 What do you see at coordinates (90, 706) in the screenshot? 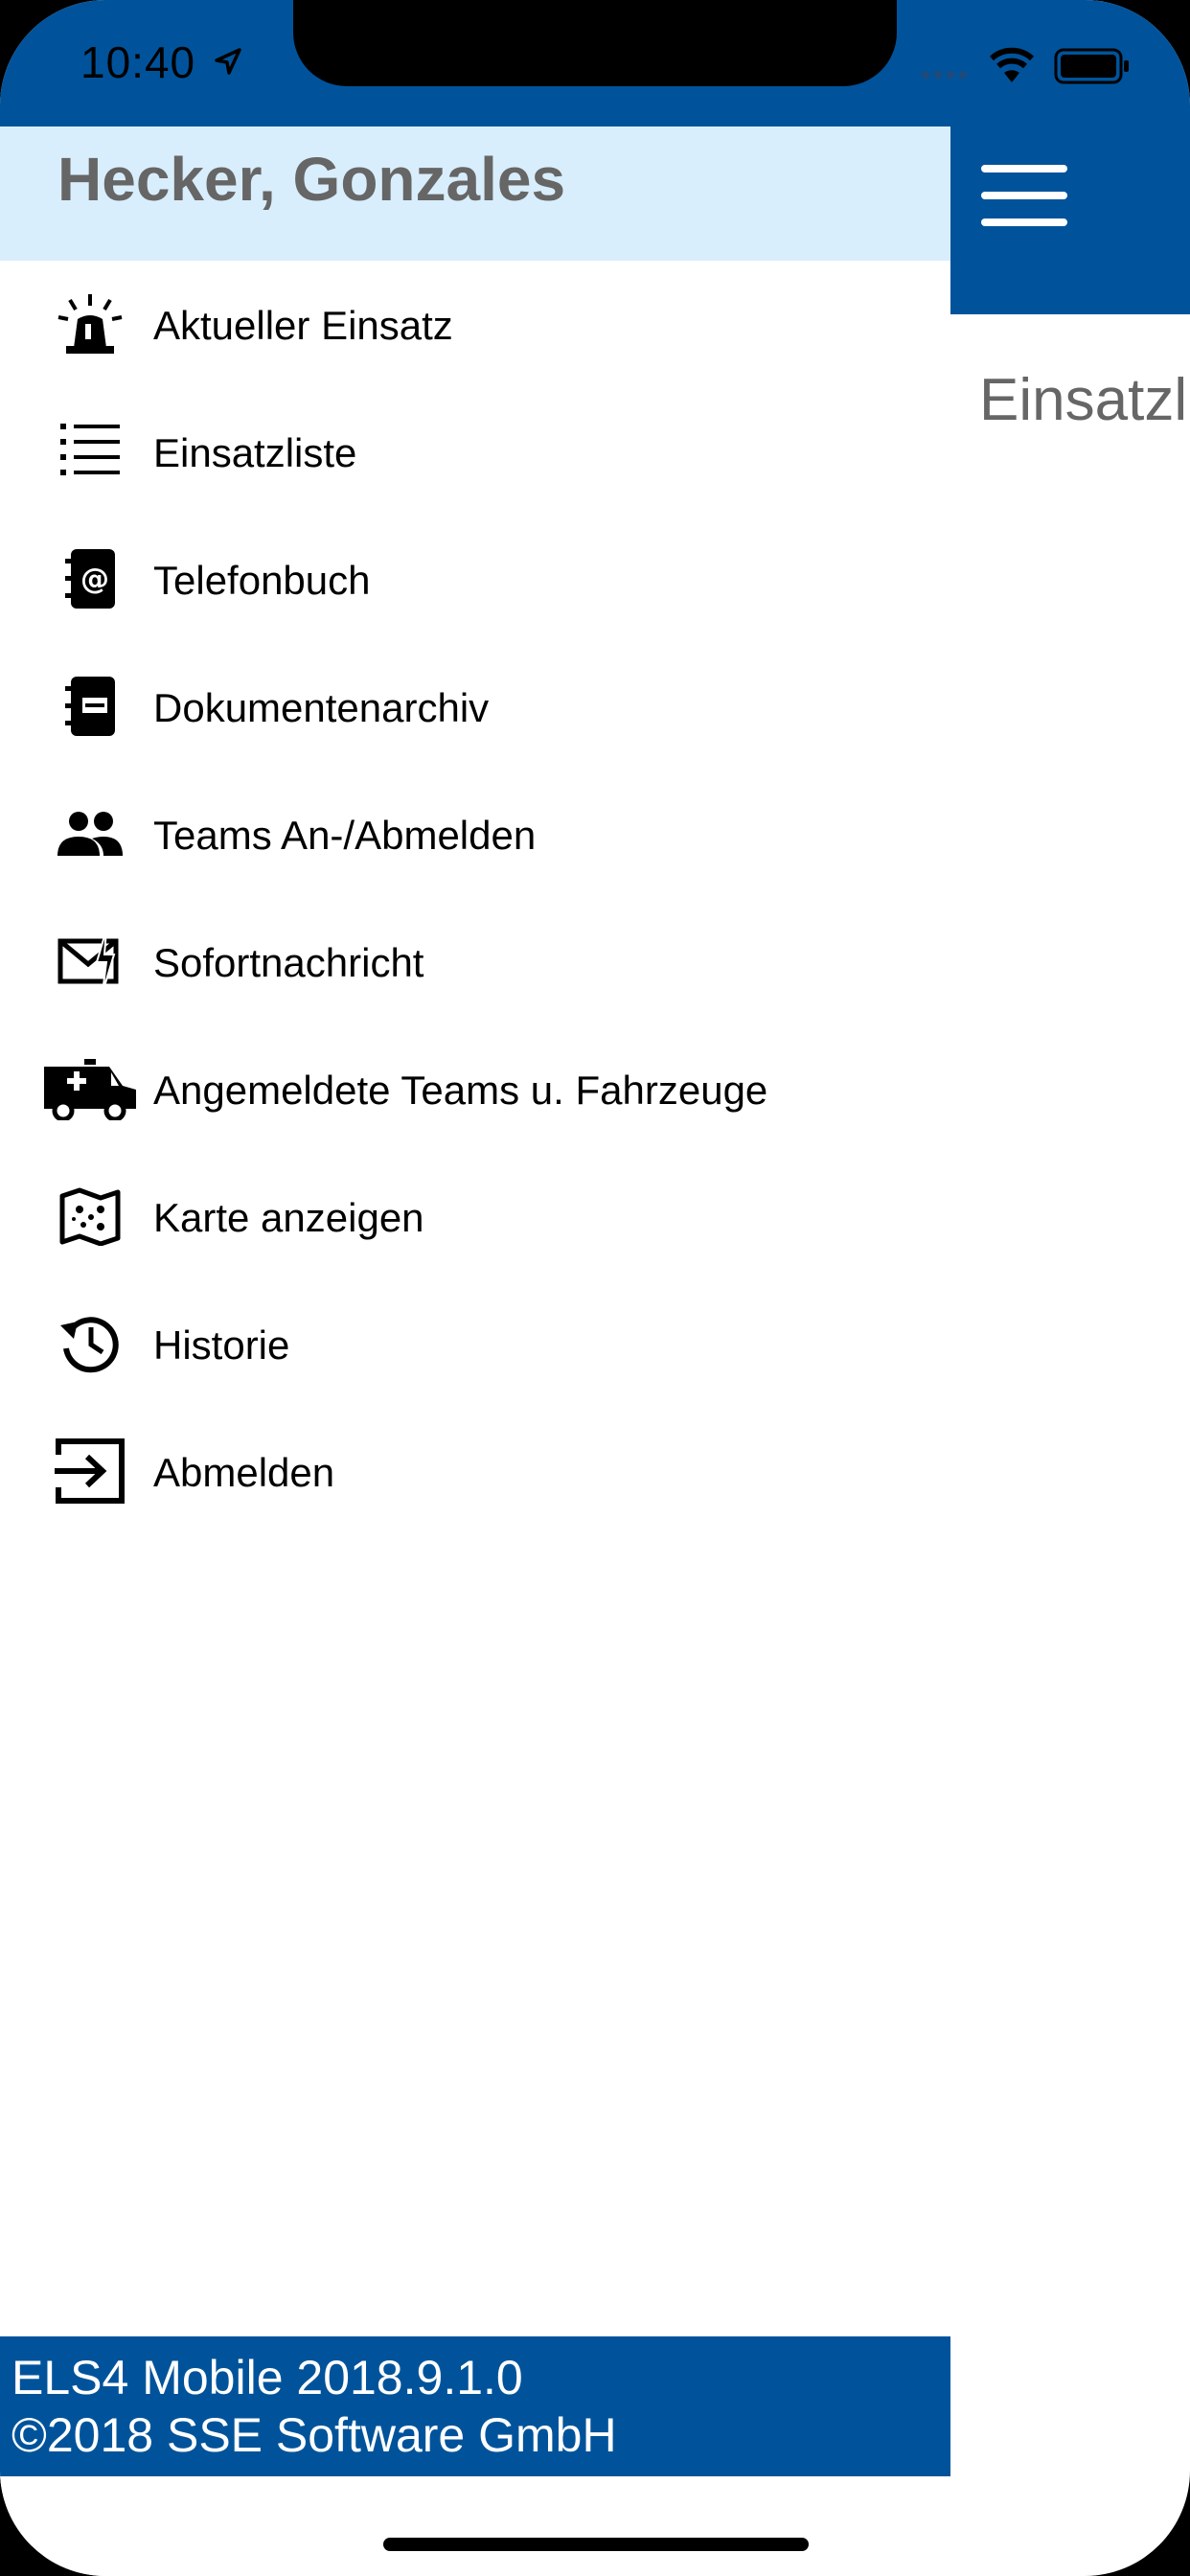
I see `document-archive-icon` at bounding box center [90, 706].